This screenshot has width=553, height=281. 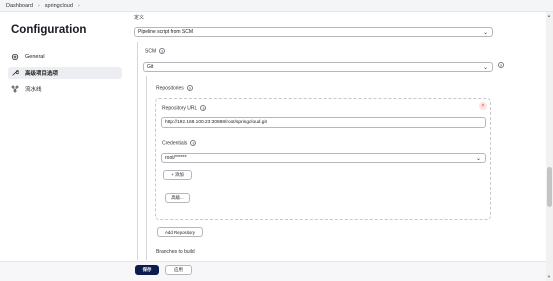 What do you see at coordinates (175, 252) in the screenshot?
I see `branches-to-build-label: Branches to build` at bounding box center [175, 252].